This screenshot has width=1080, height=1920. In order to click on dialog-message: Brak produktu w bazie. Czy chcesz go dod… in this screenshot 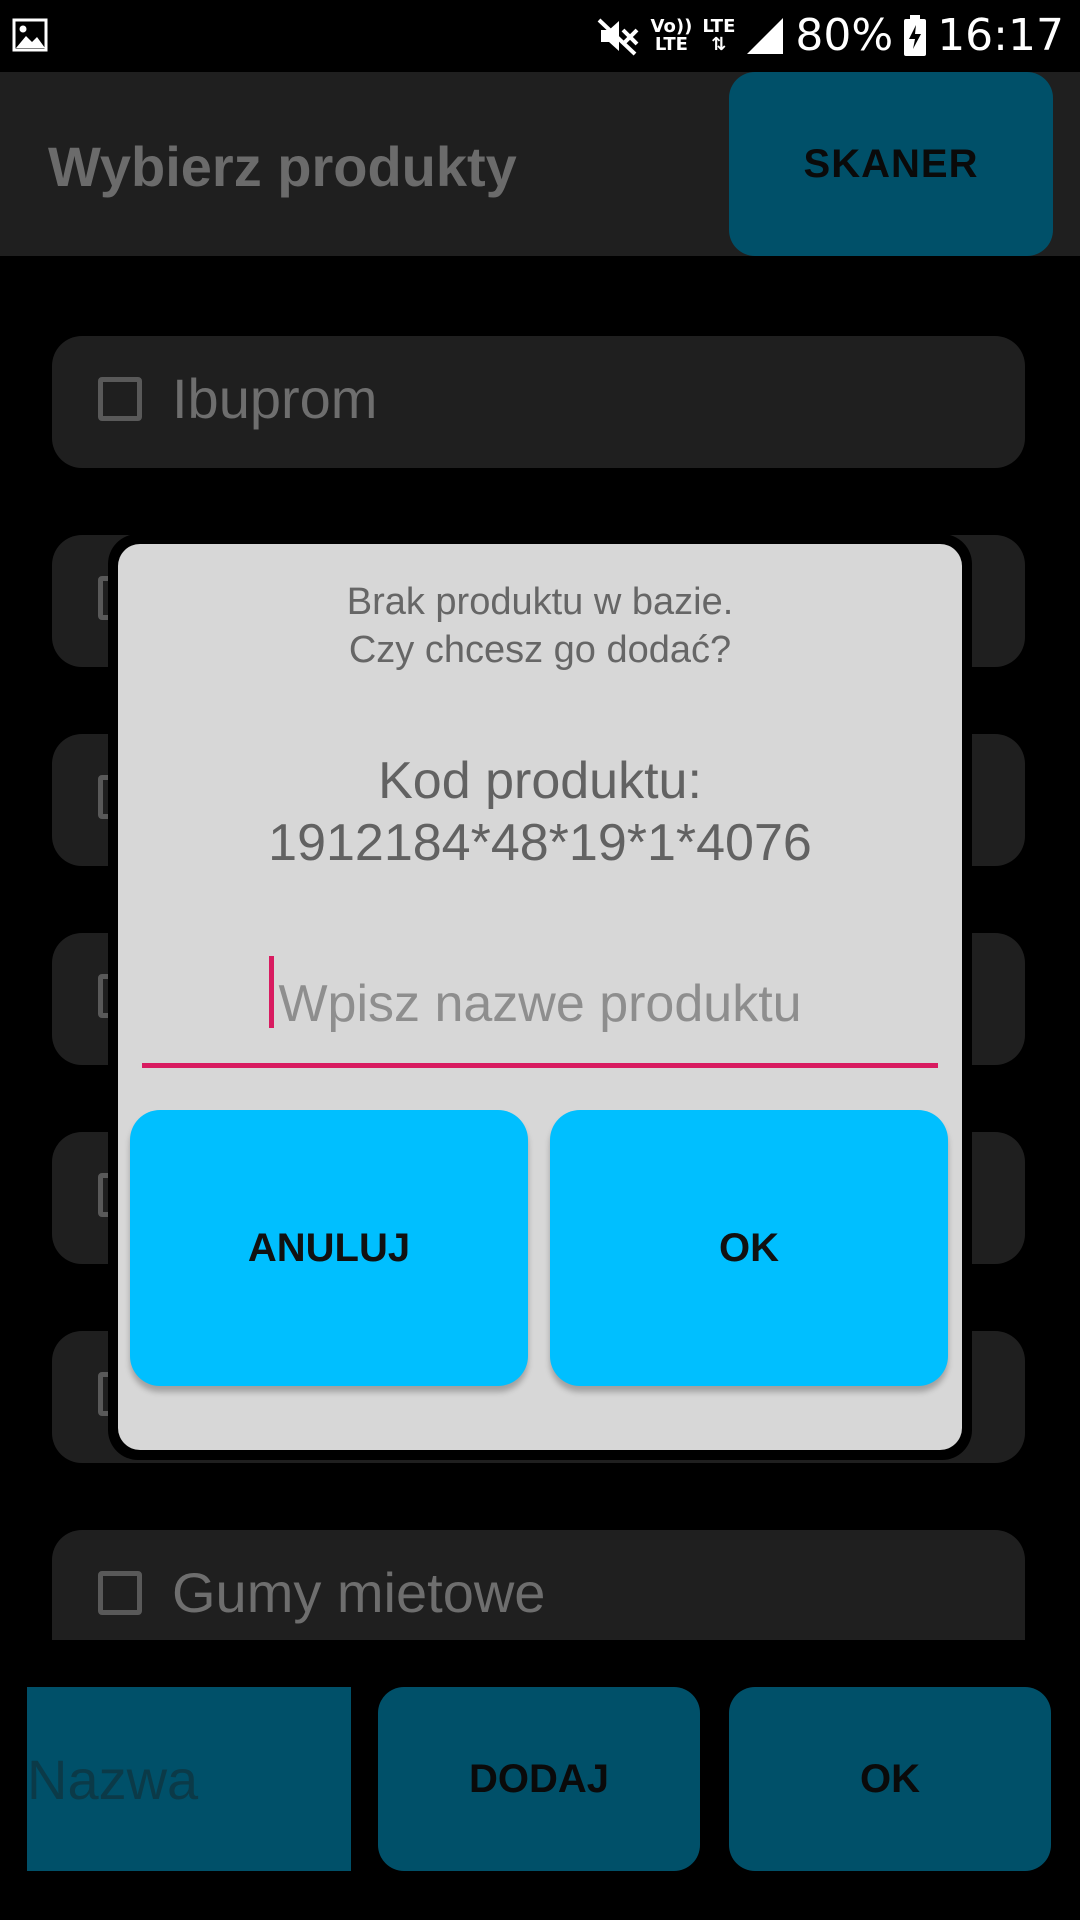, I will do `click(540, 626)`.